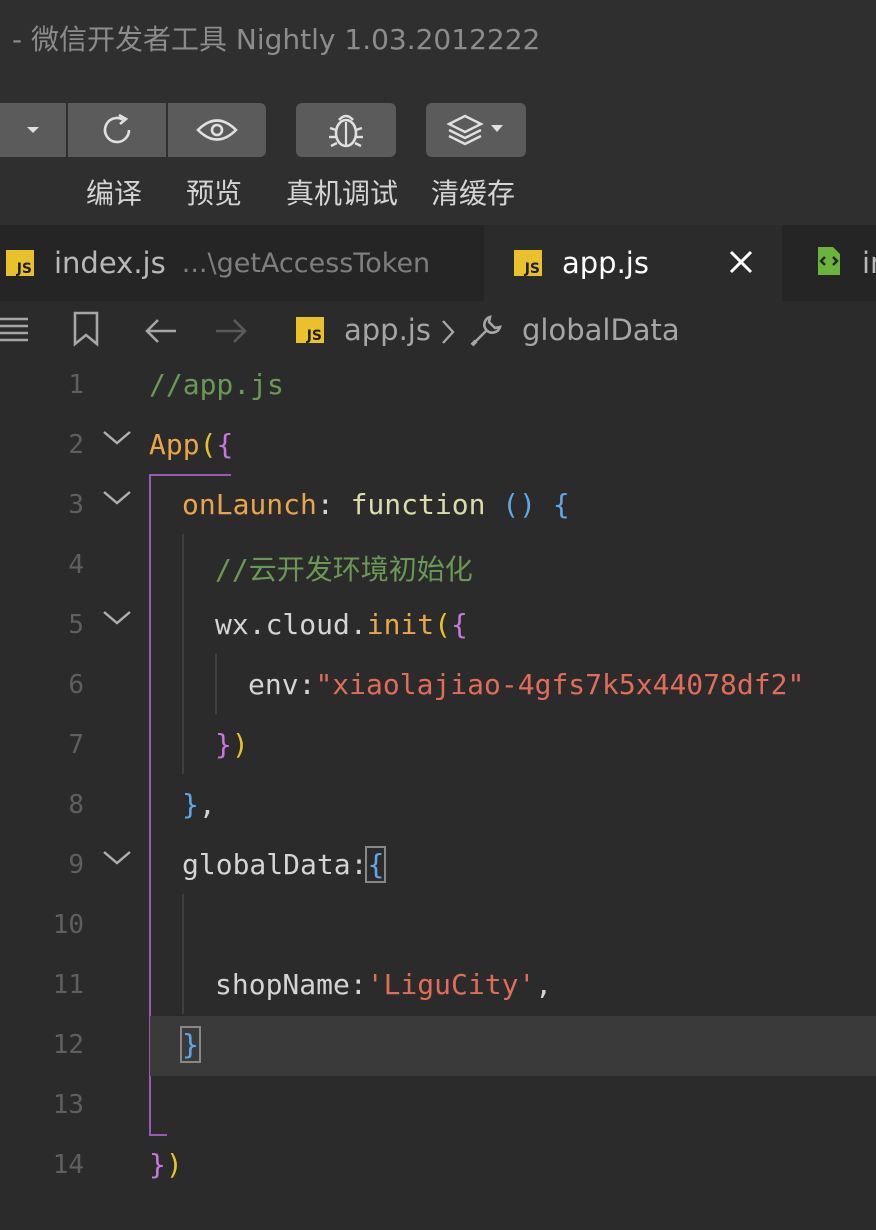  Describe the element at coordinates (291, 624) in the screenshot. I see `object: wx.cloud.` at that location.